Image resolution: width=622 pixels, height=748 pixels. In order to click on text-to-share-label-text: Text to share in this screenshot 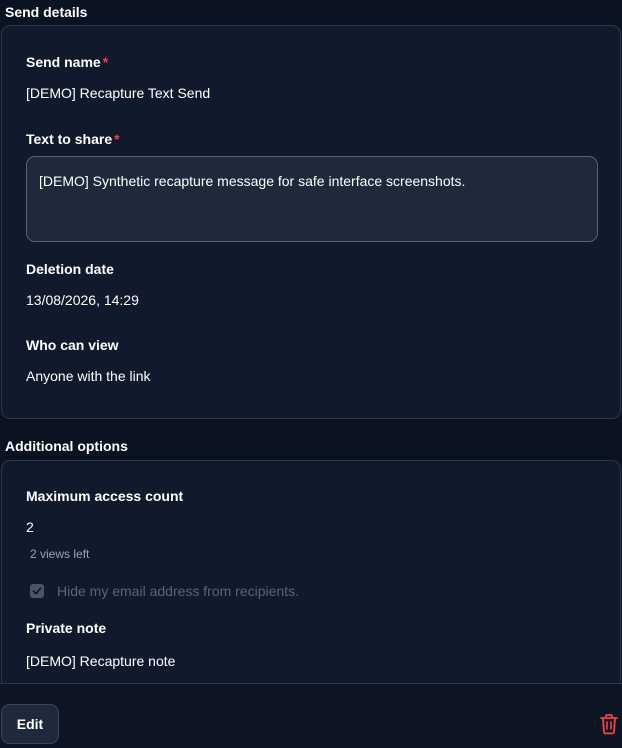, I will do `click(69, 139)`.